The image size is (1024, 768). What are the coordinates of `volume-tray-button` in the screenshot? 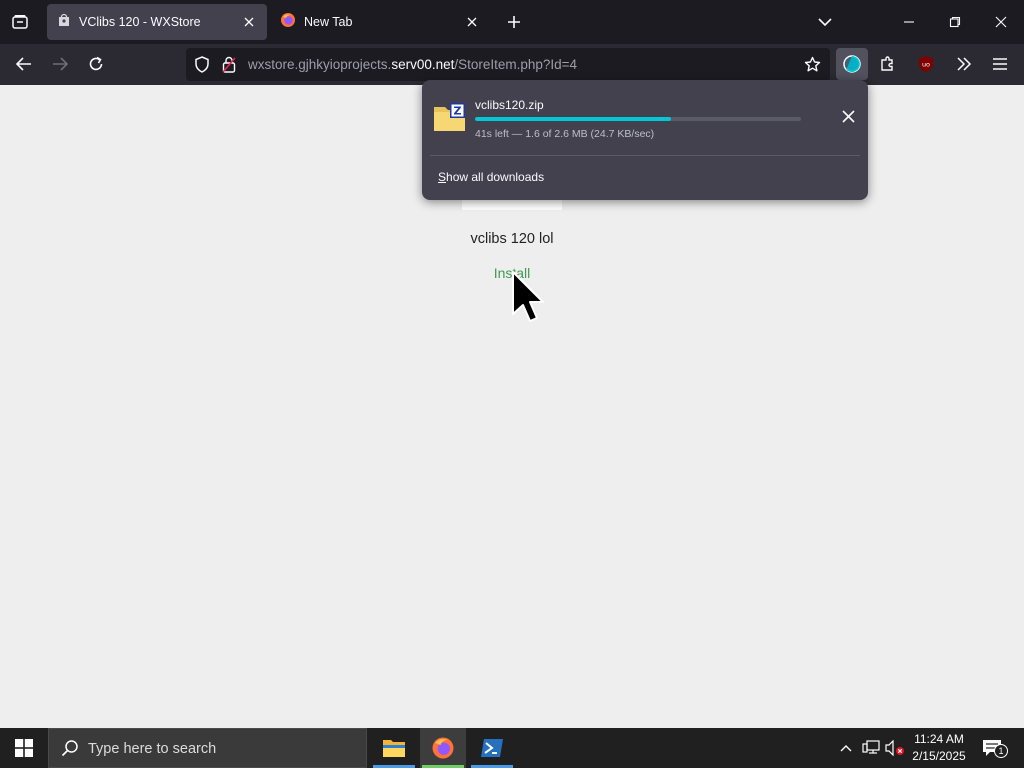 It's located at (895, 748).